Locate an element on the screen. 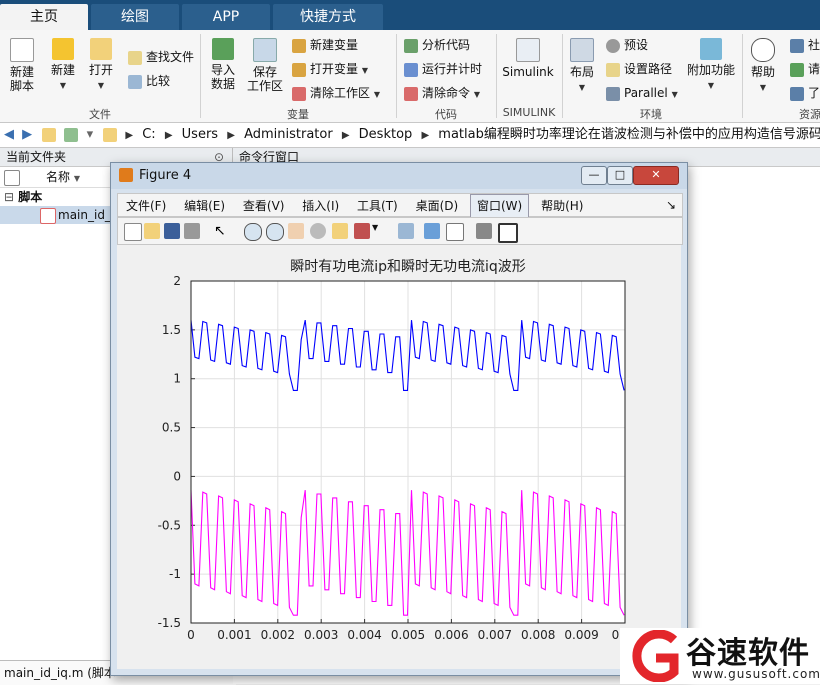  tab-home: 主页 is located at coordinates (44, 17).